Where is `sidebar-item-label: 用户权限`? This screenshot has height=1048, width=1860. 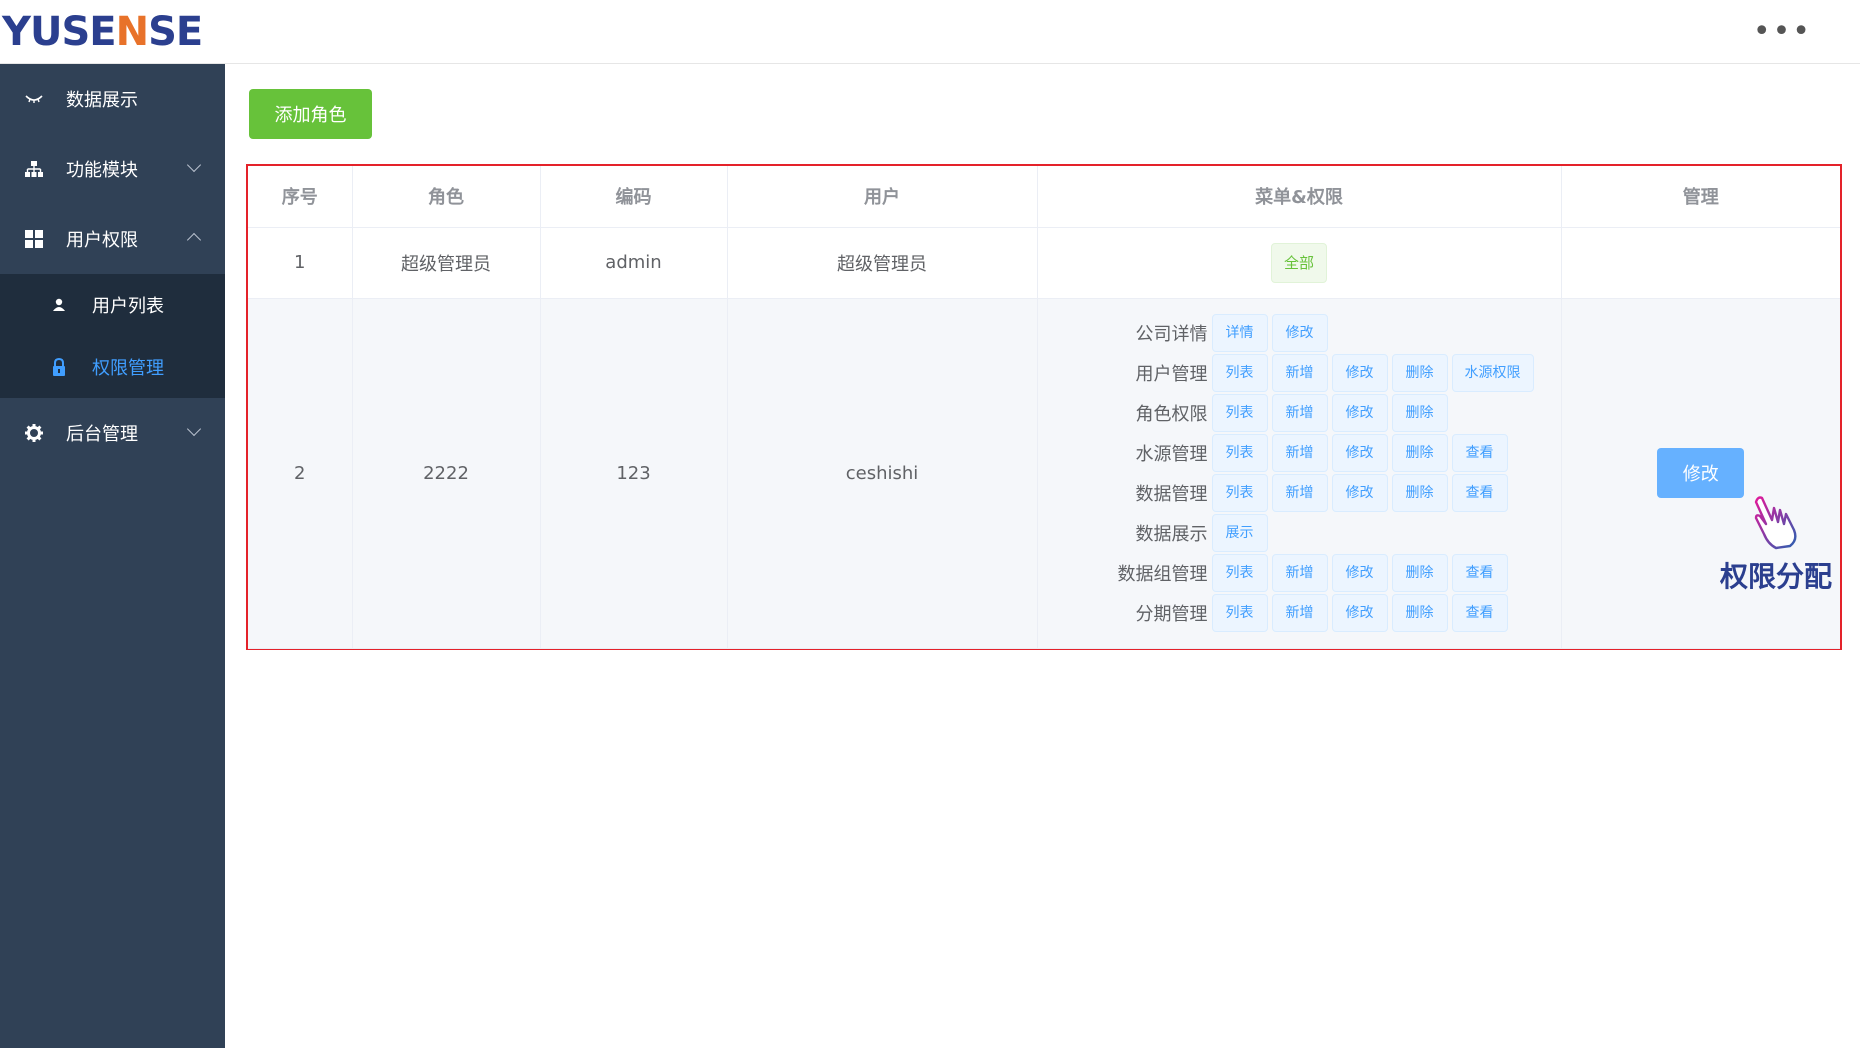 sidebar-item-label: 用户权限 is located at coordinates (102, 240).